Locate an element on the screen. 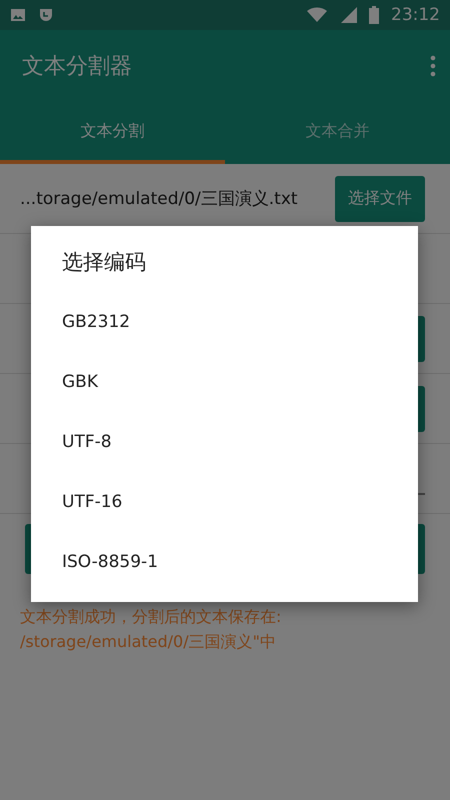  wifi-icon is located at coordinates (318, 15).